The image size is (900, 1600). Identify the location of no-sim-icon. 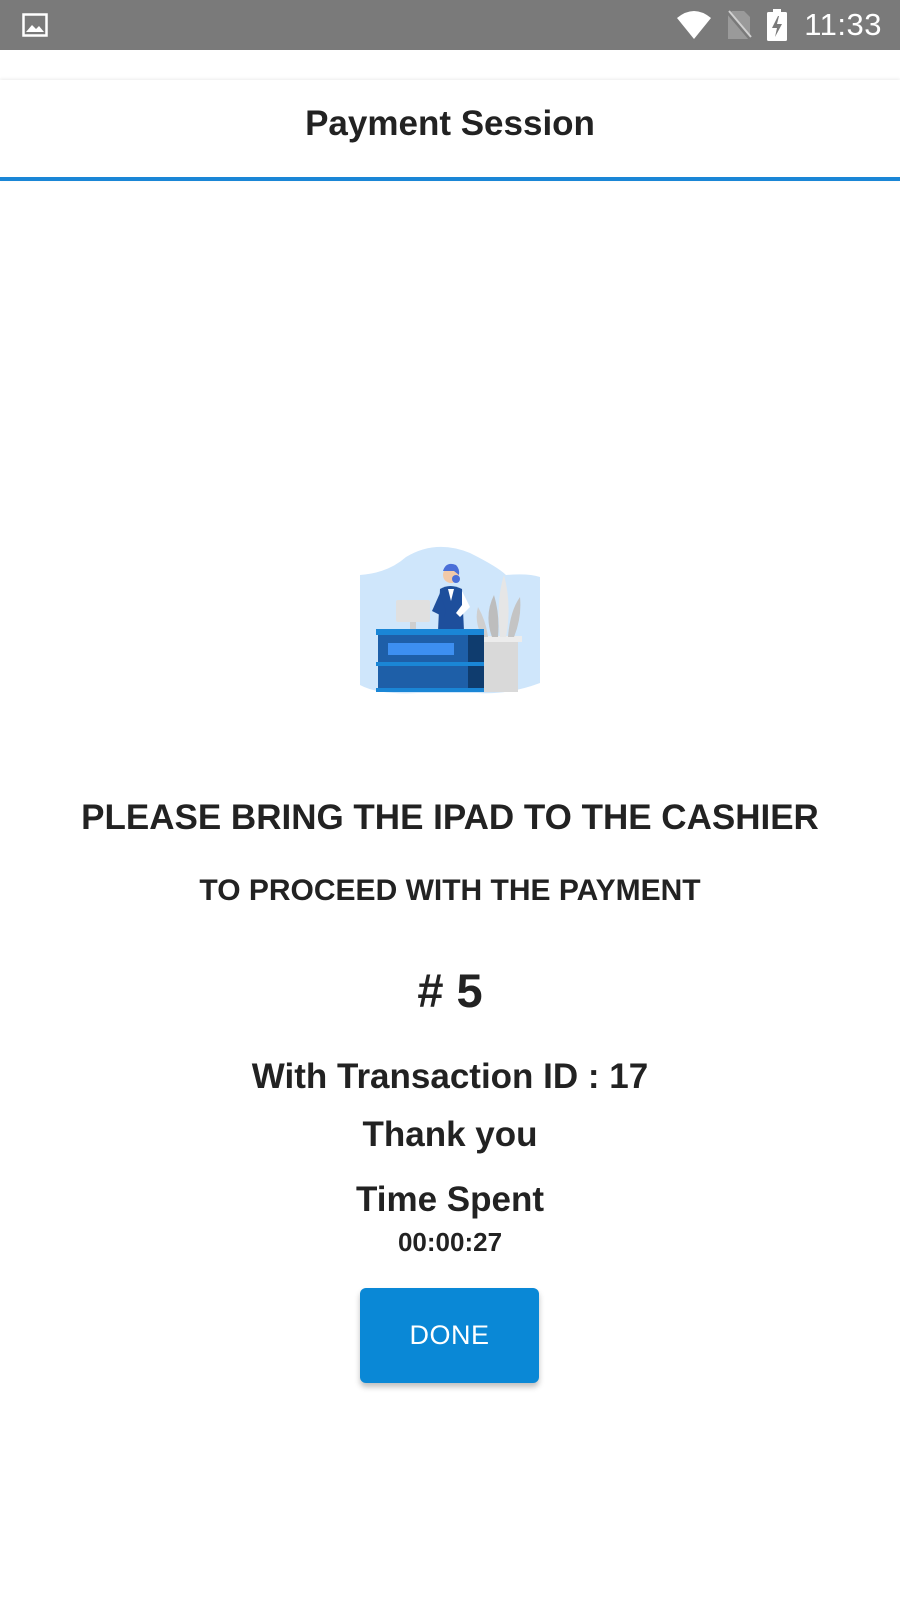
(740, 25).